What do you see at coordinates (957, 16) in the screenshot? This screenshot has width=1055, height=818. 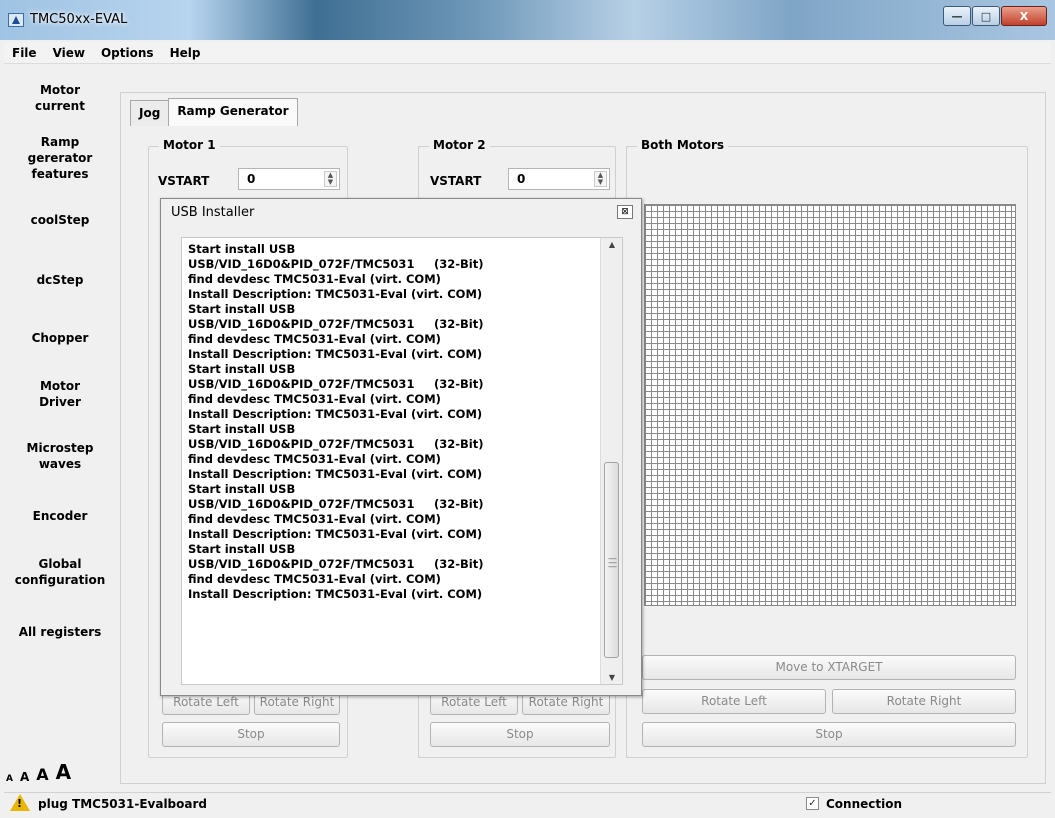 I see `minimize-button: —` at bounding box center [957, 16].